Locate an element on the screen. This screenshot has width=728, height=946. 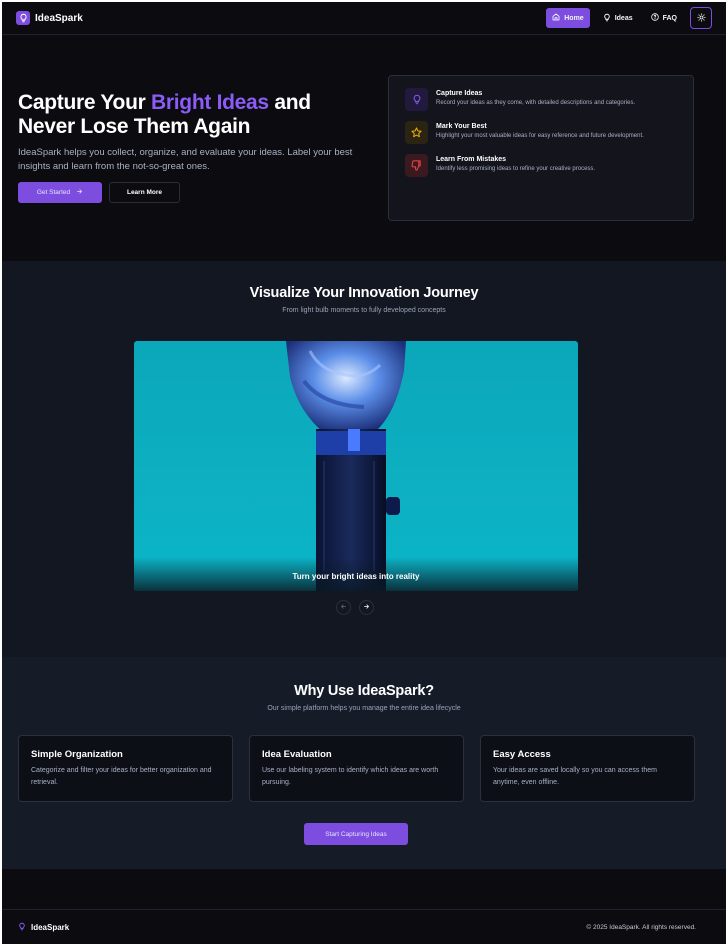
learn-more-button: Learn More is located at coordinates (144, 192).